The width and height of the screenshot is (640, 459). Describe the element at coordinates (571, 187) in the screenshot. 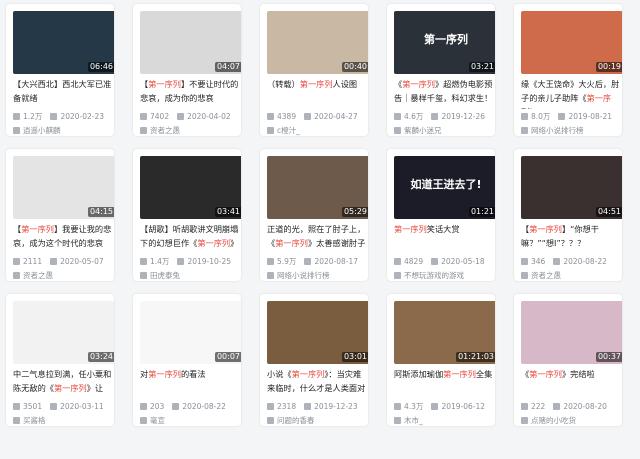

I see `video-thumbnail: 04:51` at that location.